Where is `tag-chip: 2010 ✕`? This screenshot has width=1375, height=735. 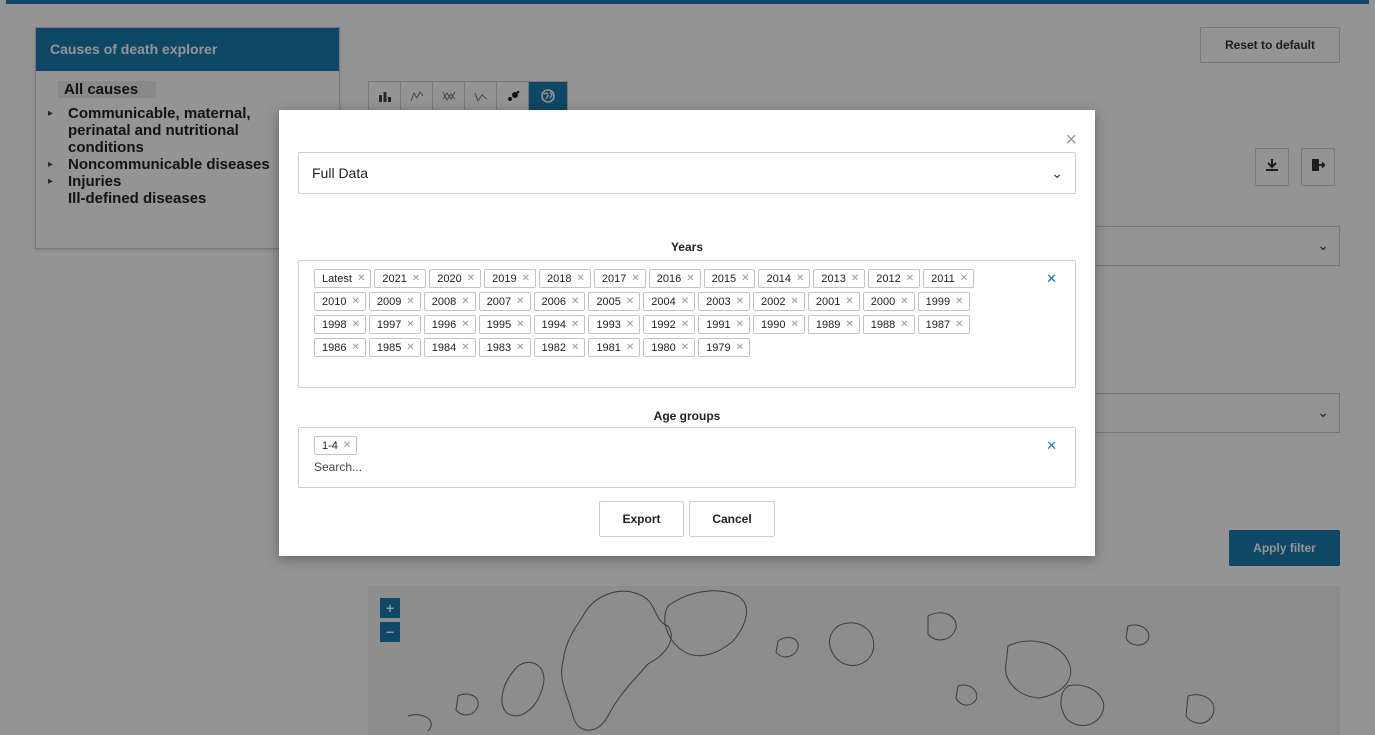
tag-chip: 2010 ✕ is located at coordinates (340, 301).